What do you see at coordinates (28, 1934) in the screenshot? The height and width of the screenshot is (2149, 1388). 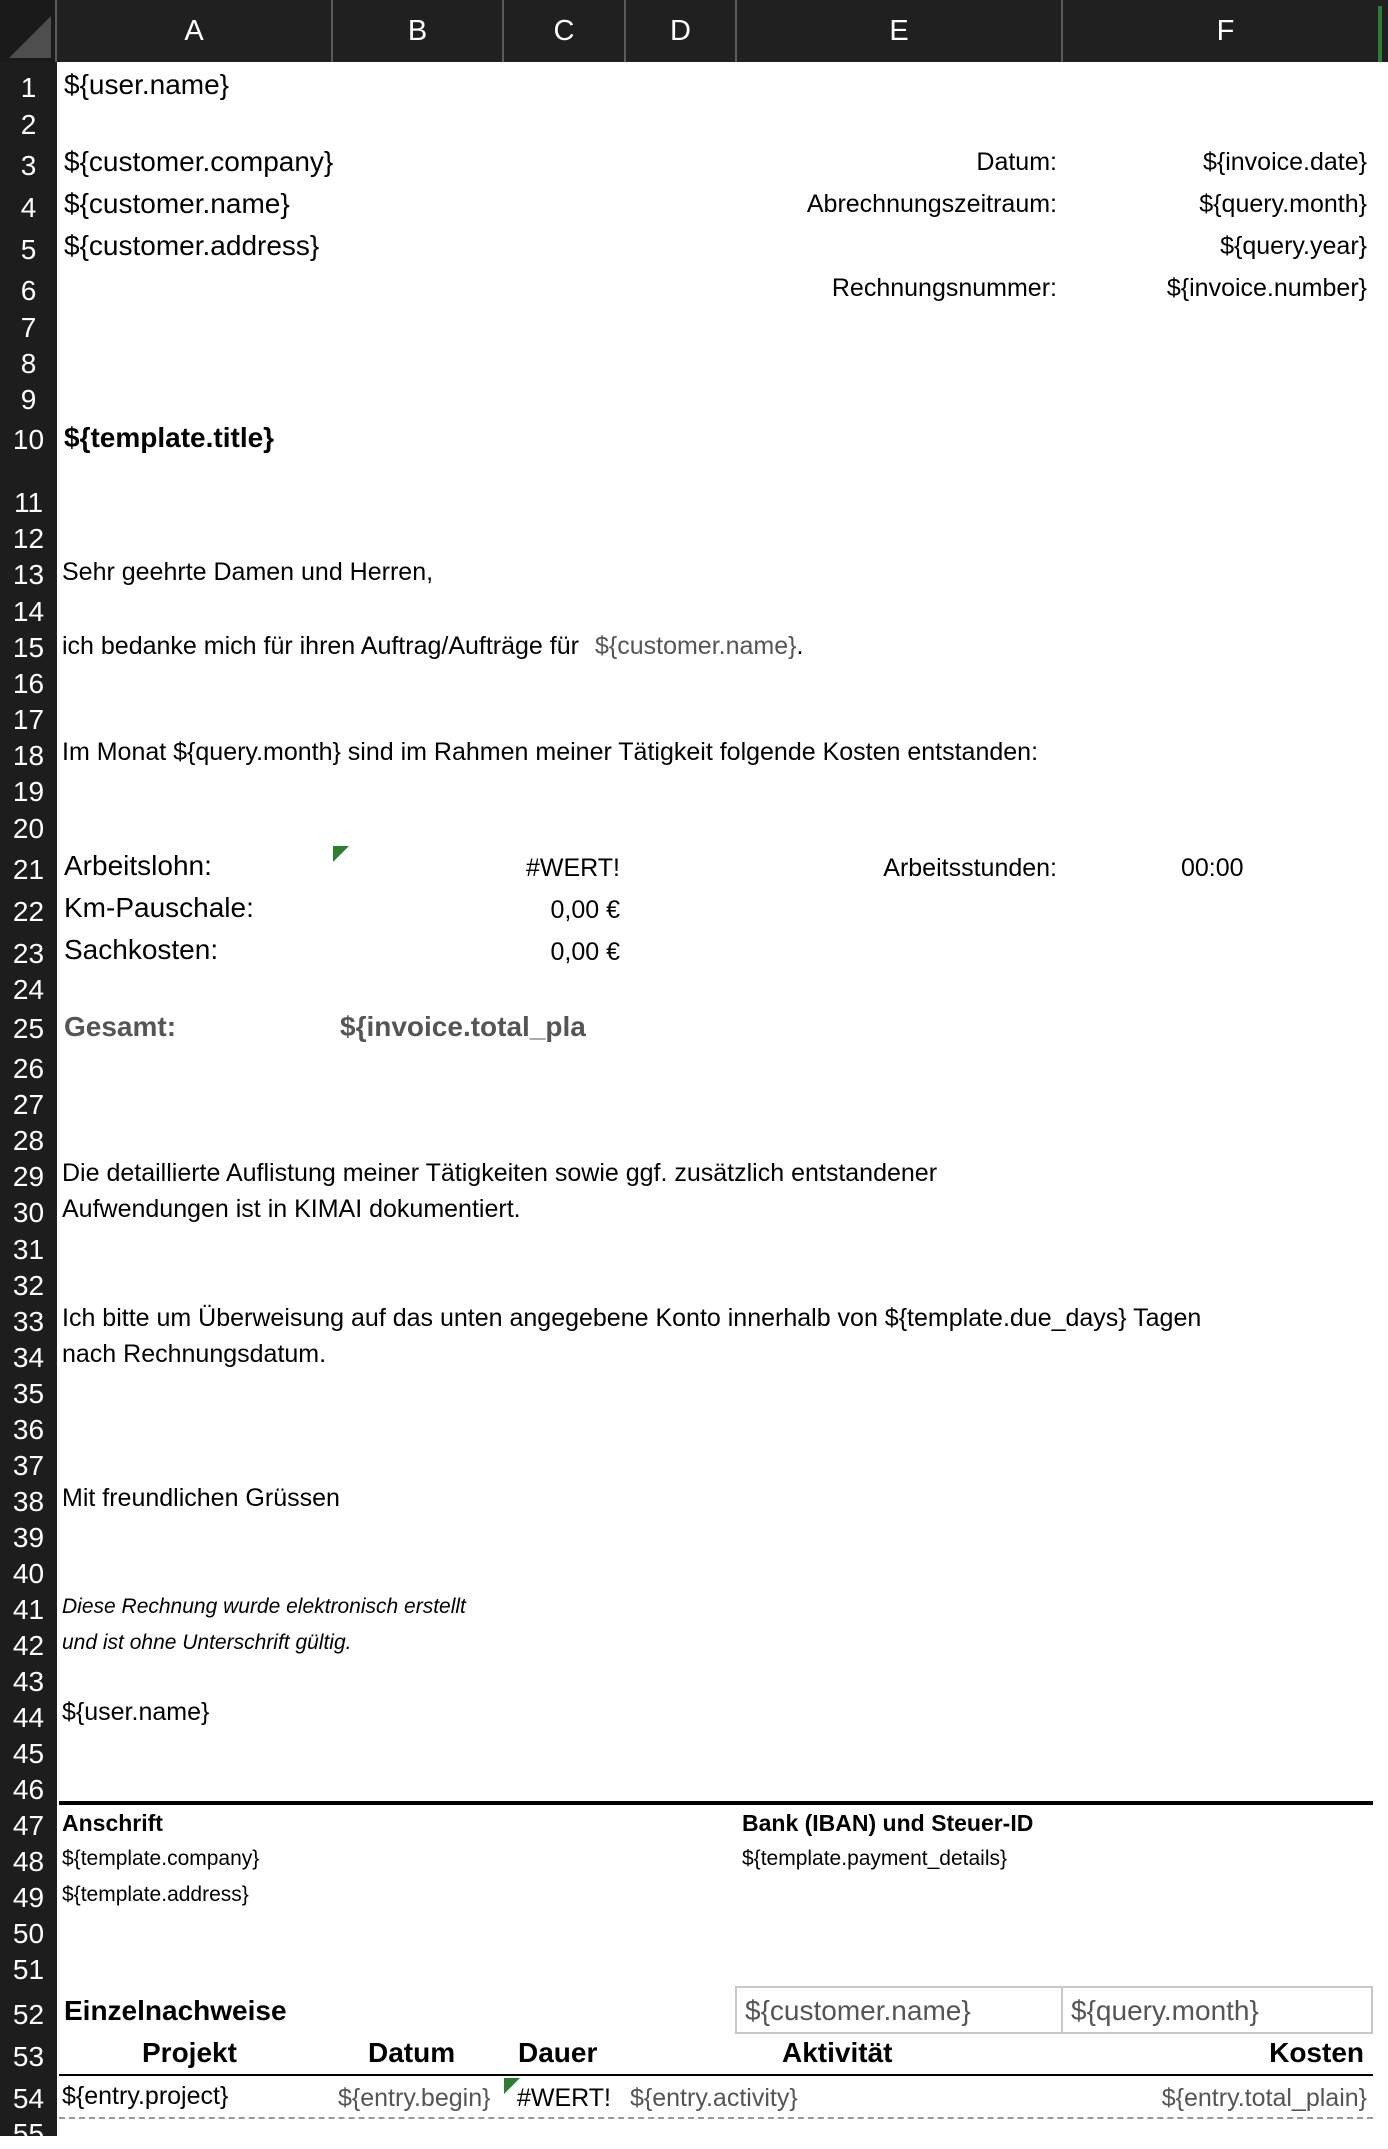 I see `row-header: 50` at bounding box center [28, 1934].